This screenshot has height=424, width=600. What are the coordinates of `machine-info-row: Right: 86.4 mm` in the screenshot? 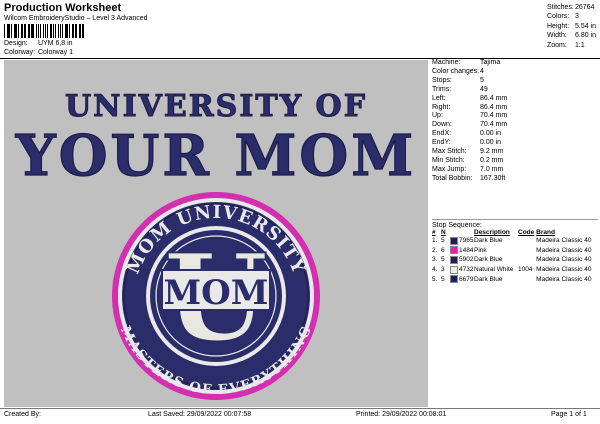 It's located at (515, 108).